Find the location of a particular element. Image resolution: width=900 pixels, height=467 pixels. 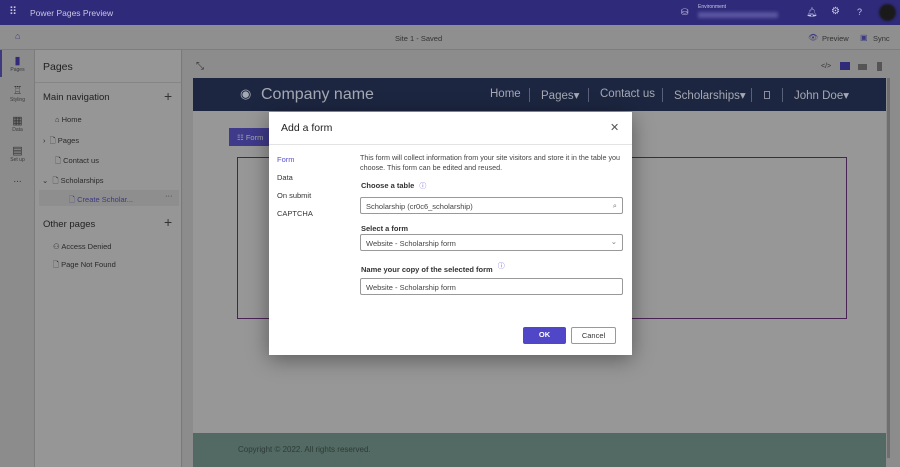

name-label: Name your copy of the selected form ⓘ is located at coordinates (433, 269).